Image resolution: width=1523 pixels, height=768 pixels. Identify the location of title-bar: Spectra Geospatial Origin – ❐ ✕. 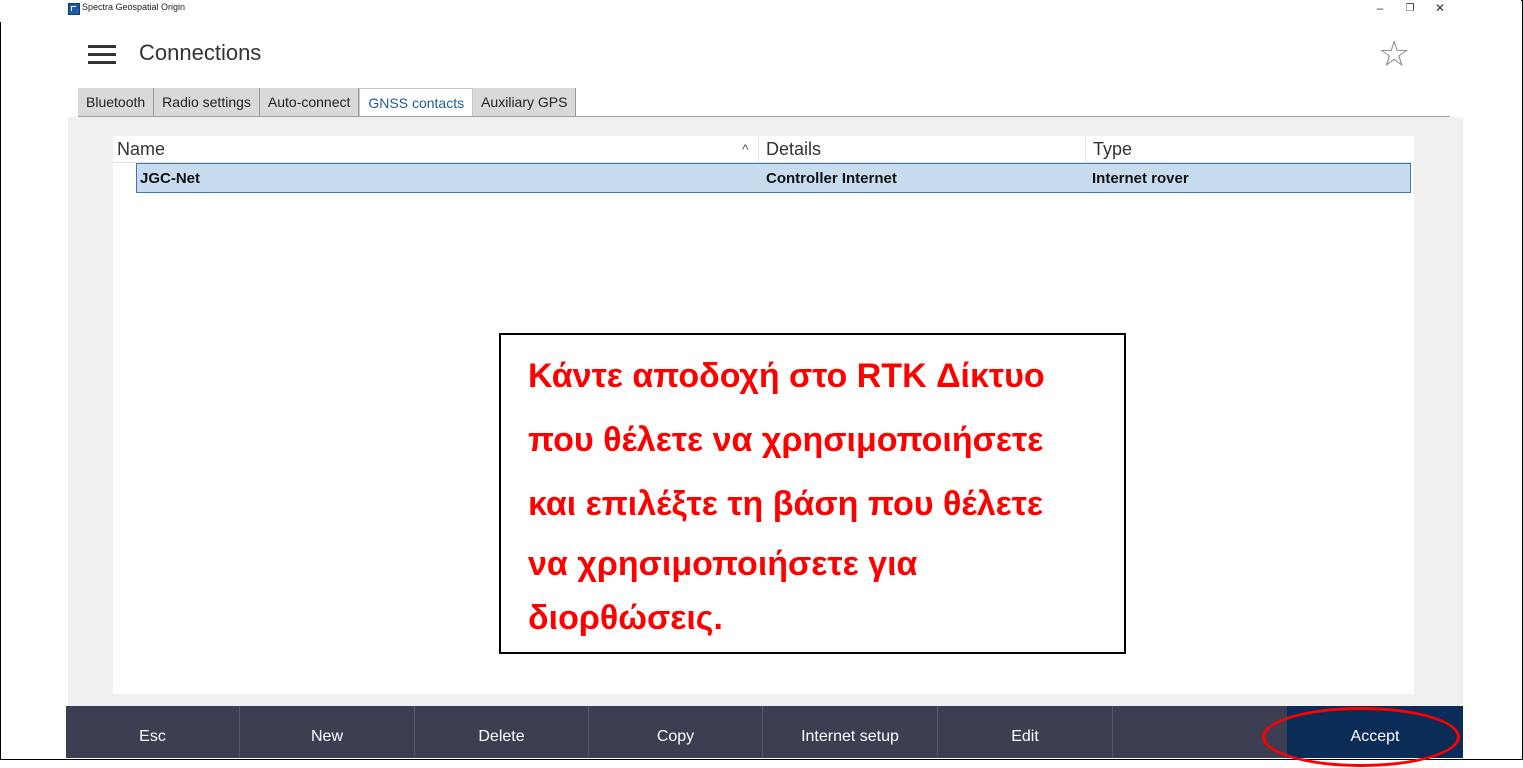
(760, 11).